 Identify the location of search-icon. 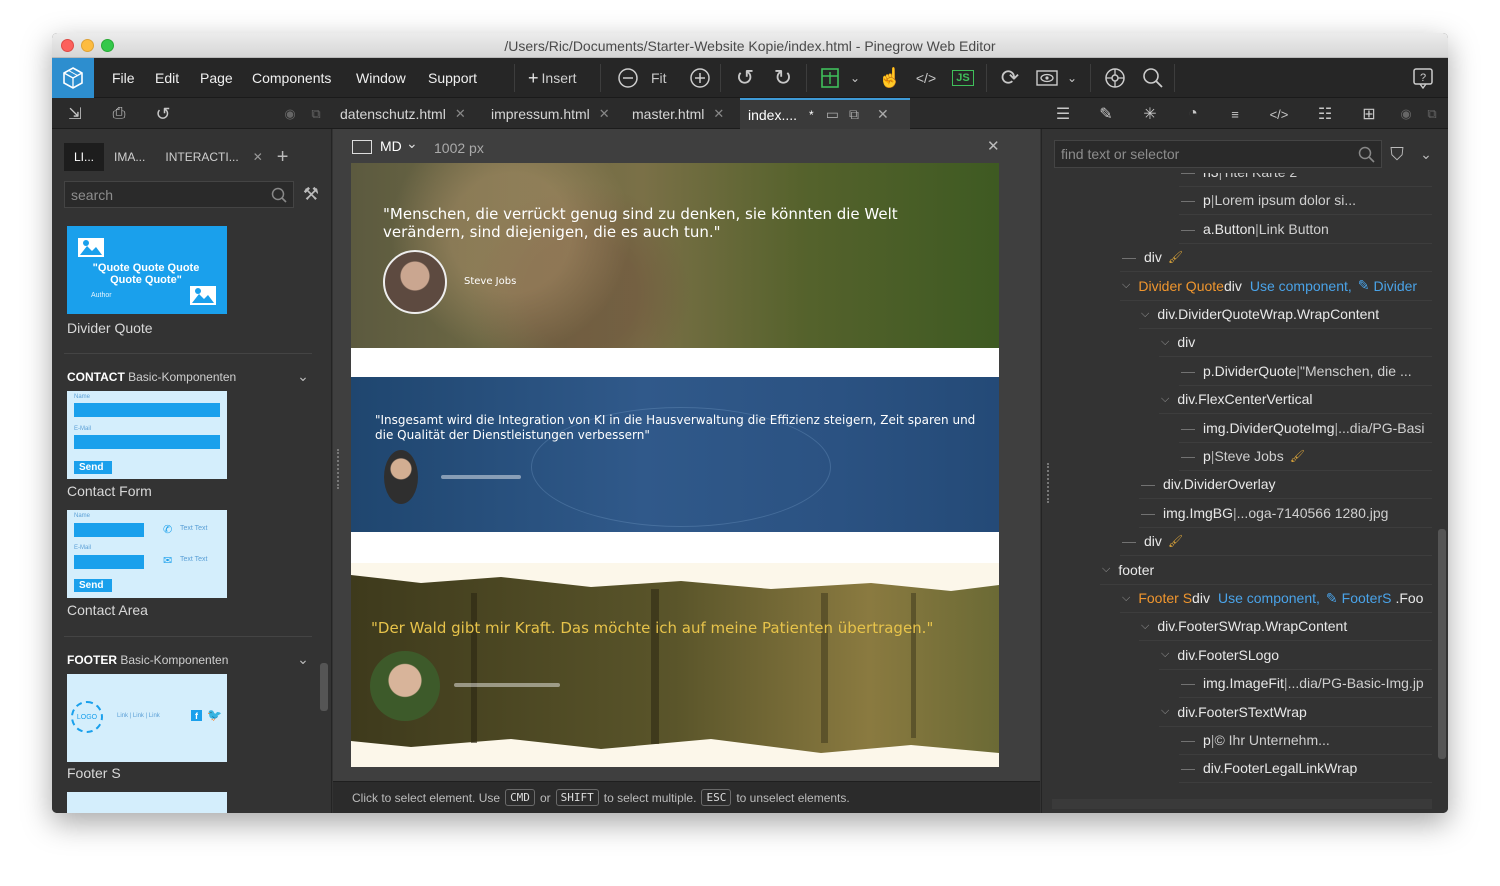
(1153, 78).